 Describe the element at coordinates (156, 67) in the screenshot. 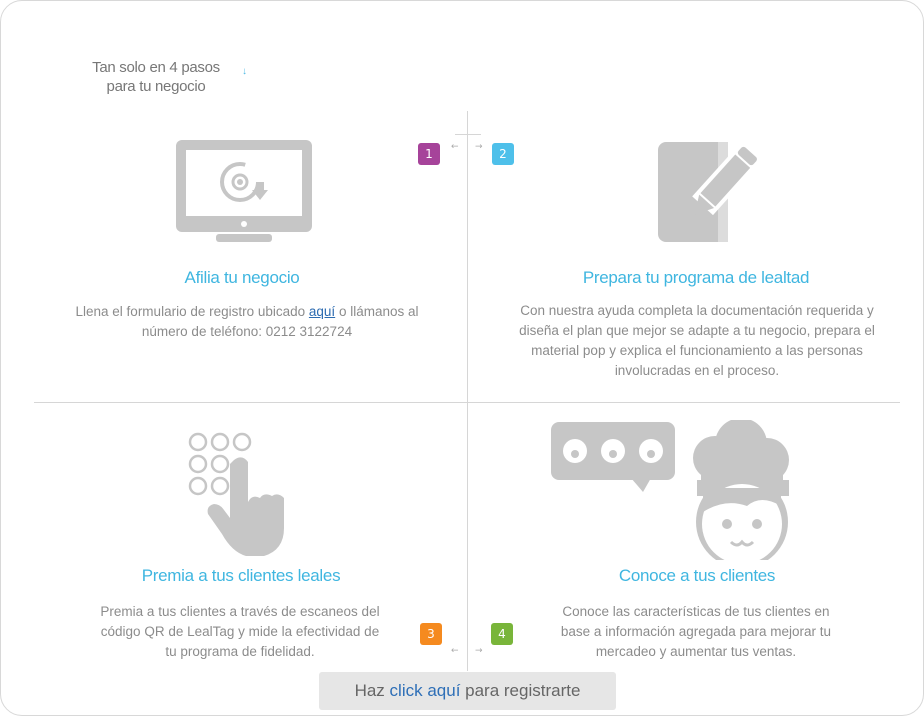

I see `intro-line-1: Tan solo en 4 pasos` at that location.